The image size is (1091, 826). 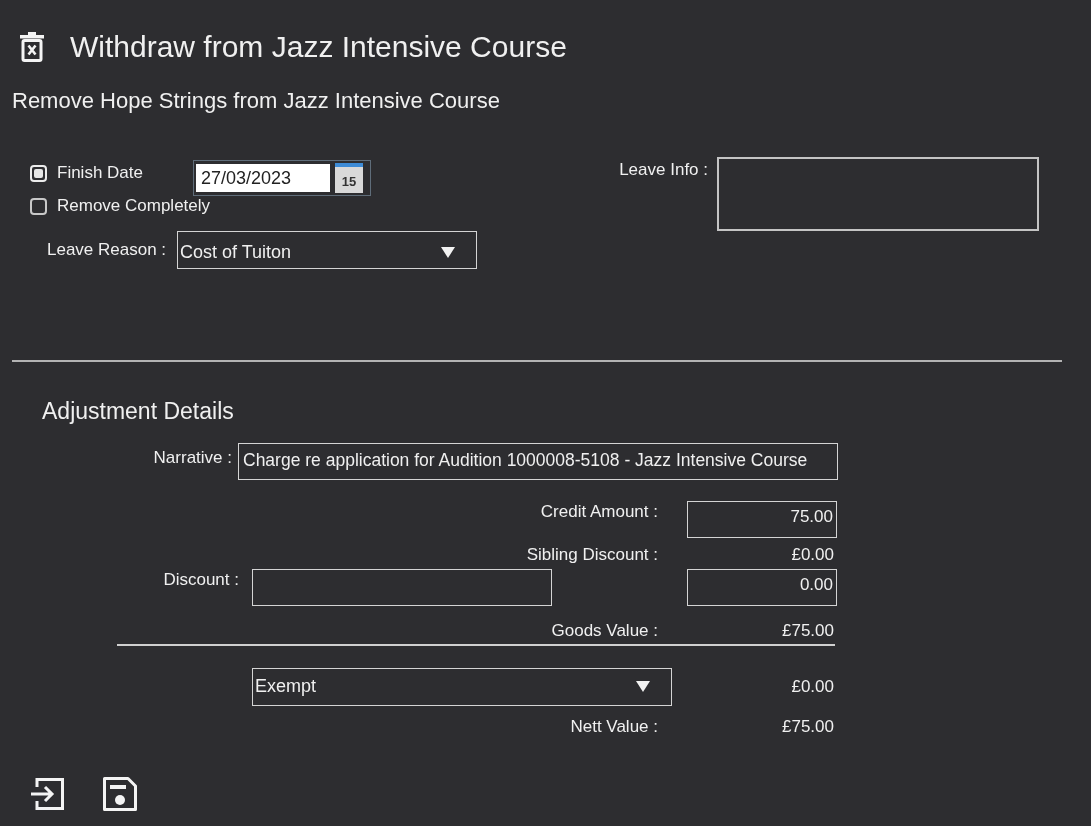 I want to click on section-title: Adjustment Details, so click(x=138, y=411).